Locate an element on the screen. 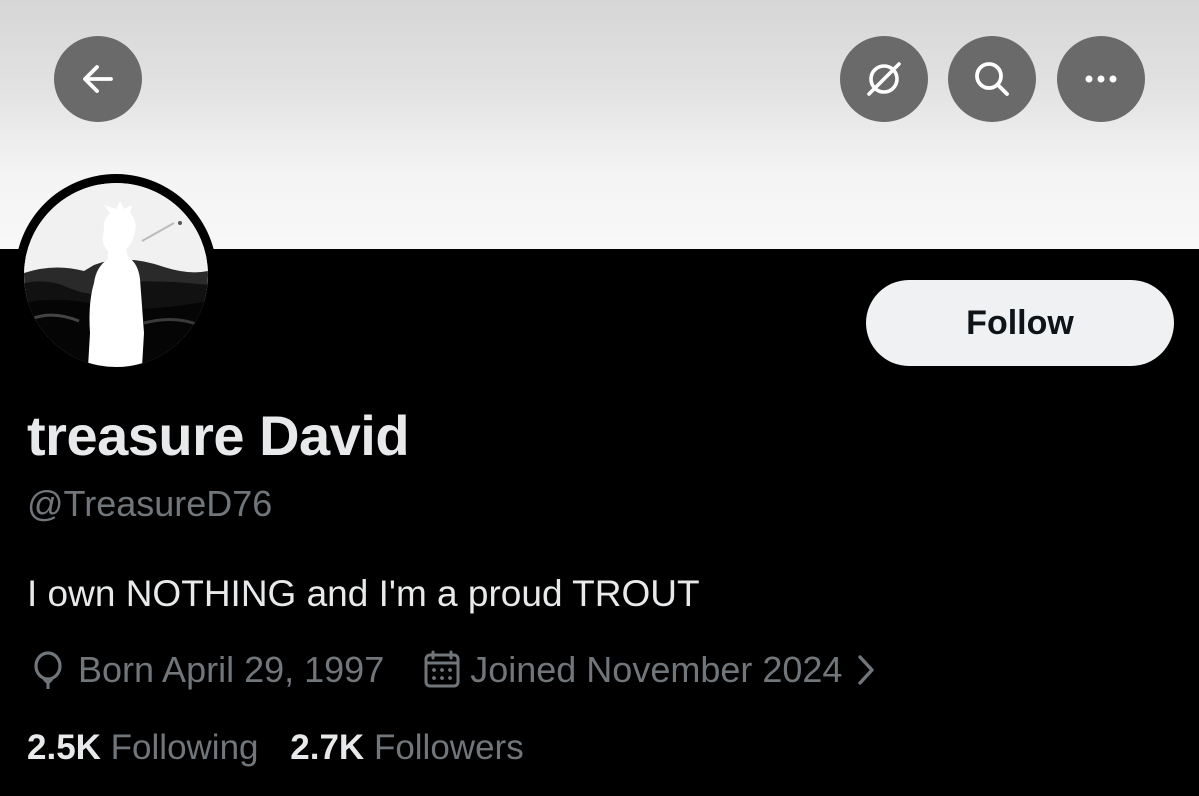 The height and width of the screenshot is (796, 1199). profile-meta: Born April 29, 1997 Joined November 2024 is located at coordinates (453, 670).